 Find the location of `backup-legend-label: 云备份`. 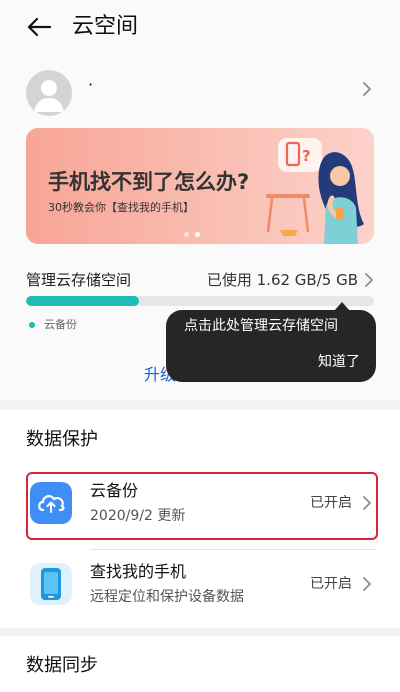

backup-legend-label: 云备份 is located at coordinates (60, 324).